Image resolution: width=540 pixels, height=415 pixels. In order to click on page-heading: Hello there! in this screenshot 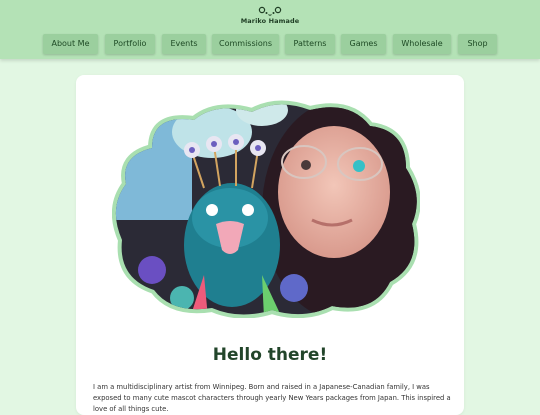, I will do `click(270, 355)`.